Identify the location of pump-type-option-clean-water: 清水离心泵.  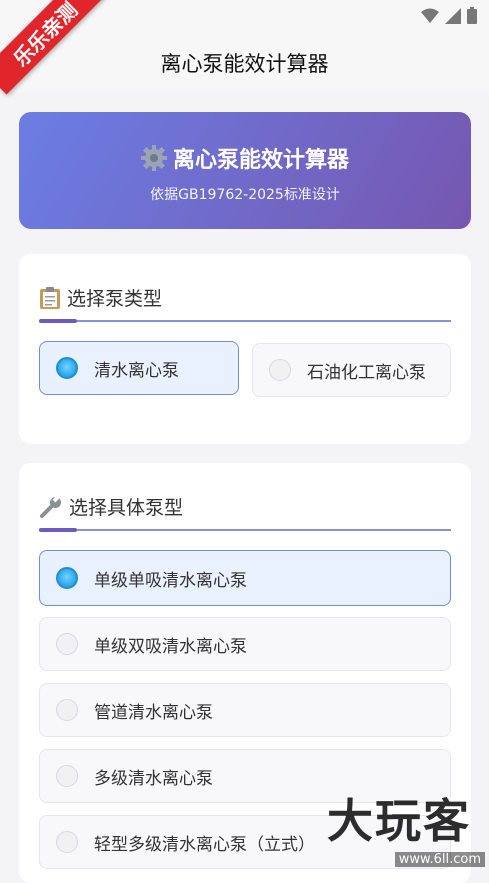
(139, 368).